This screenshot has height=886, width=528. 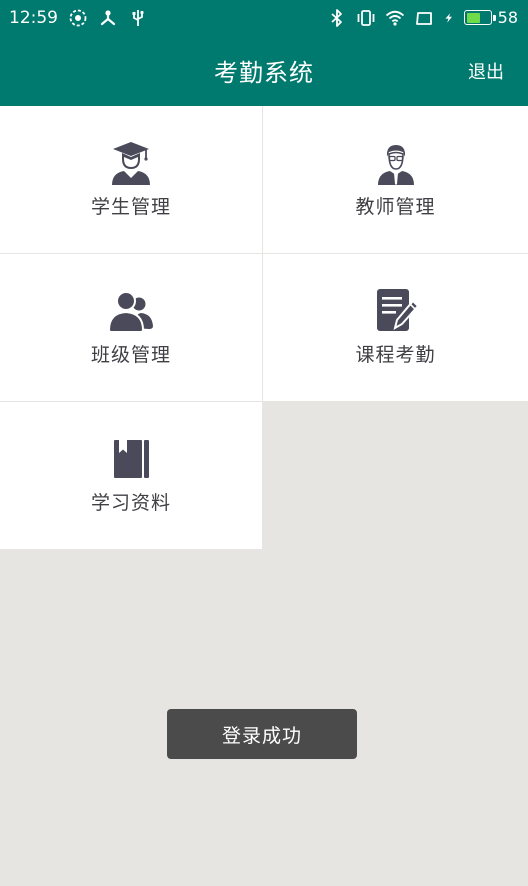 What do you see at coordinates (337, 17) in the screenshot?
I see `bluetooth-icon` at bounding box center [337, 17].